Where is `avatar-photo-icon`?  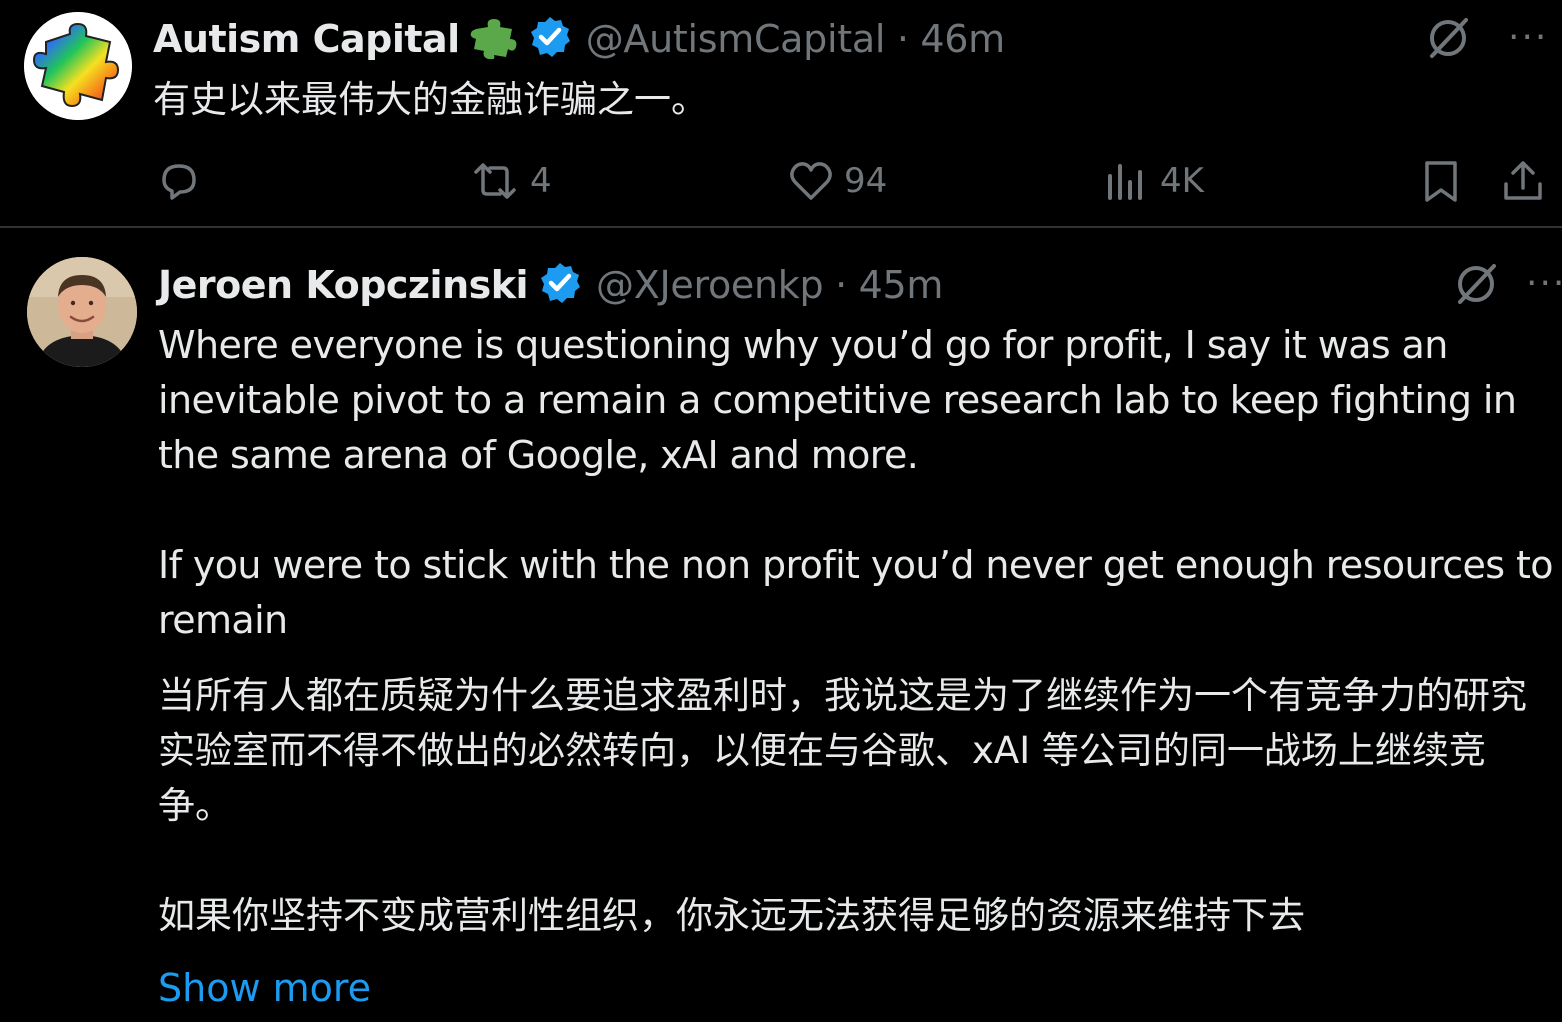 avatar-photo-icon is located at coordinates (82, 312).